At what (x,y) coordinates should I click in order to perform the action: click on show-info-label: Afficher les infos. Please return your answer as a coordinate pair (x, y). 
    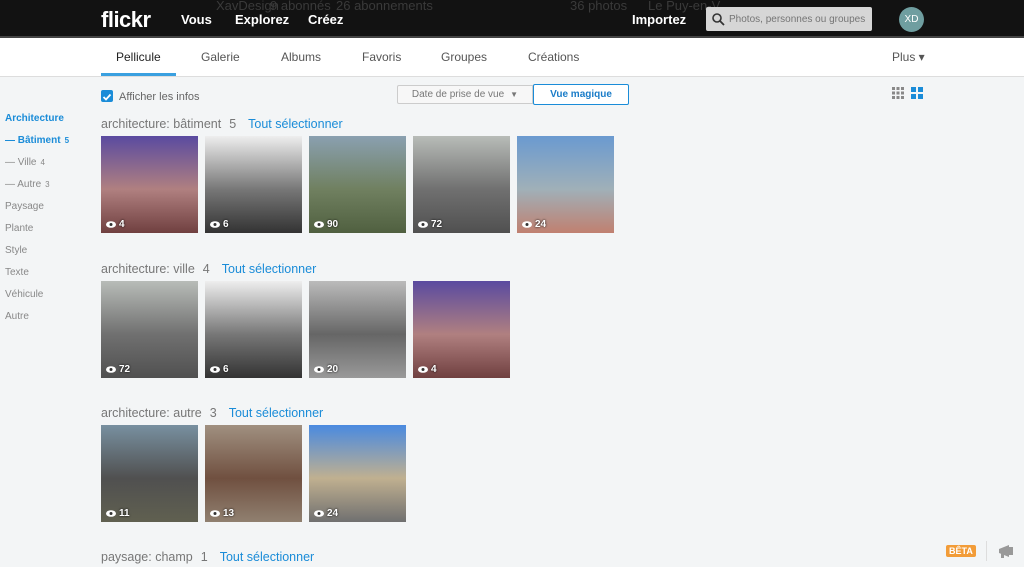
    Looking at the image, I should click on (159, 97).